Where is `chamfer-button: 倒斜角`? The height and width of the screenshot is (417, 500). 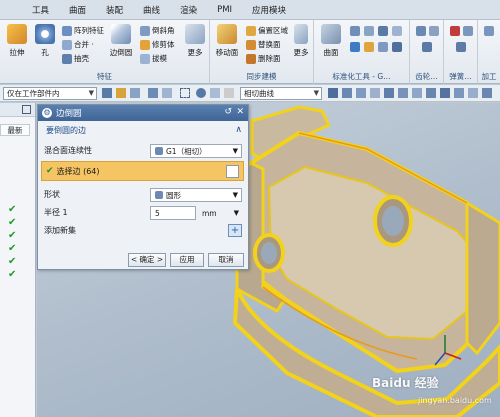 chamfer-button: 倒斜角 is located at coordinates (157, 30).